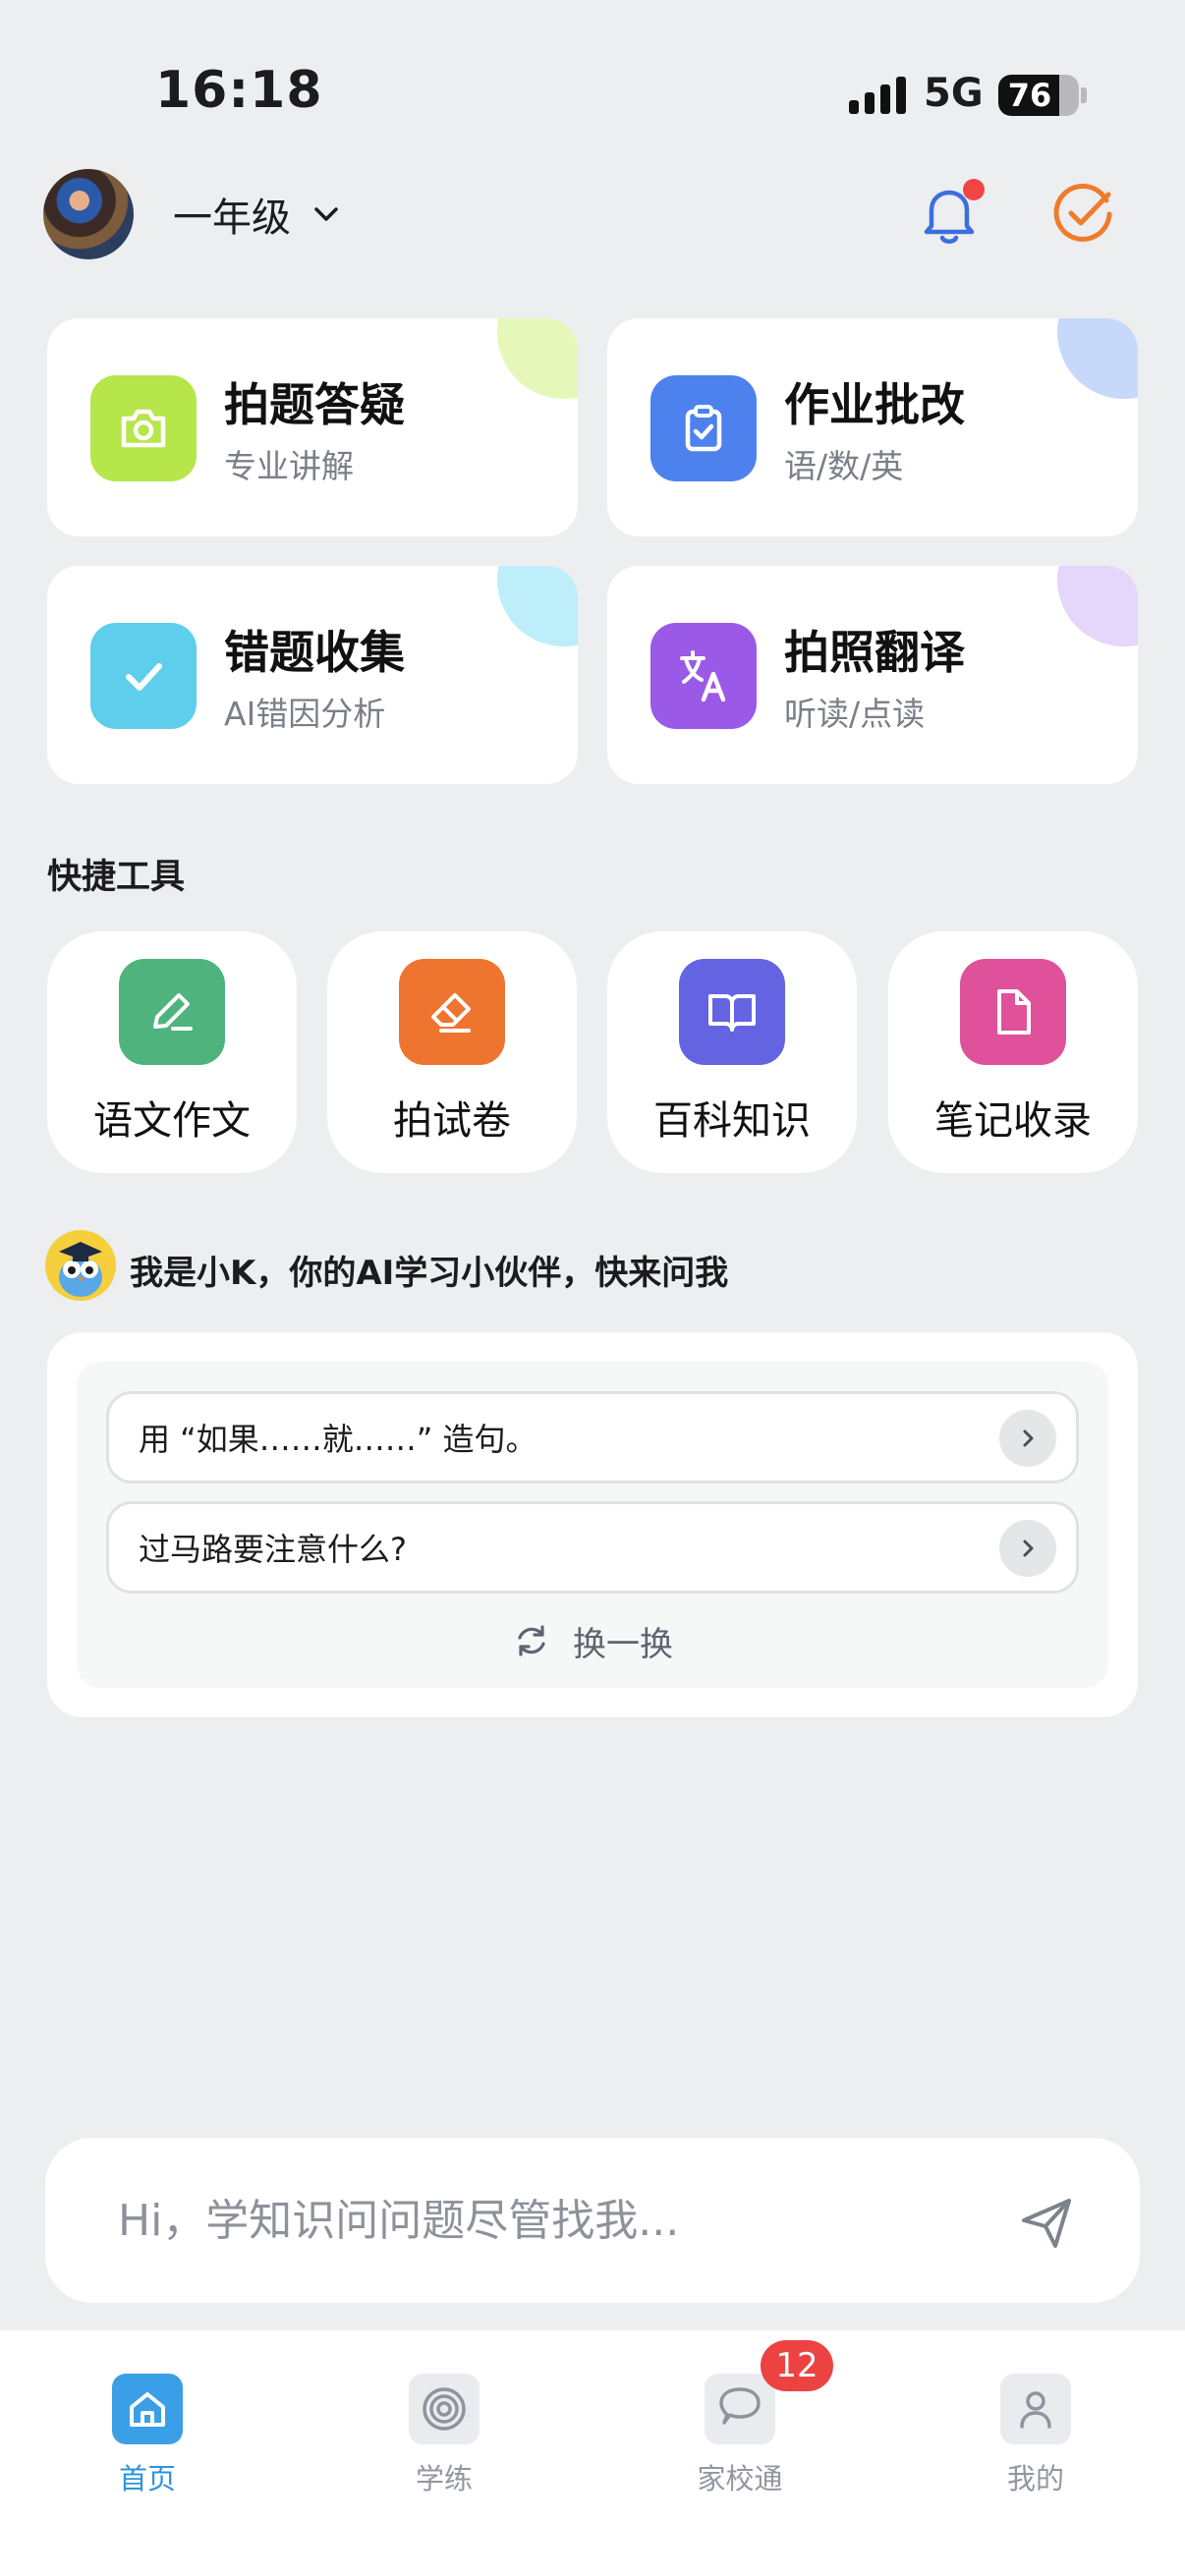  I want to click on chevron-down-icon, so click(326, 214).